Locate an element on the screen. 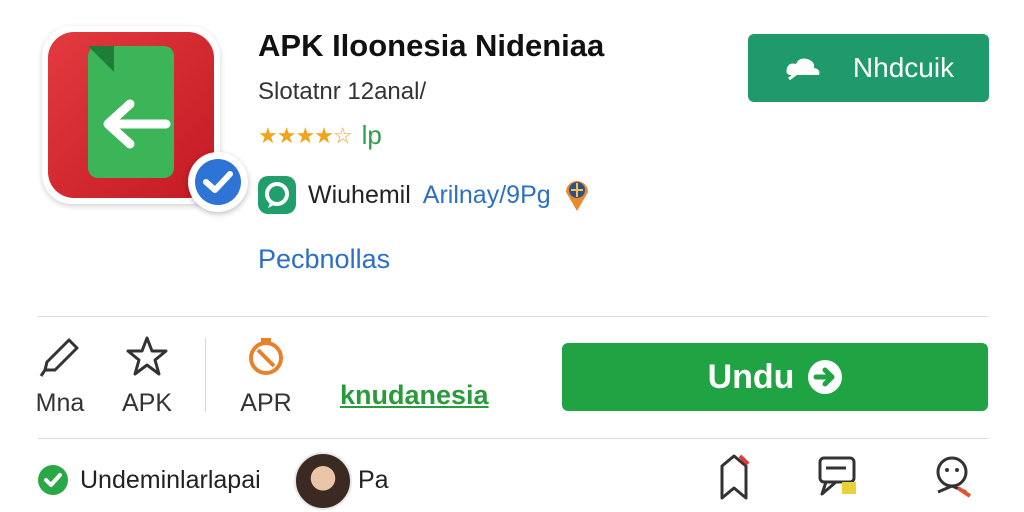 The width and height of the screenshot is (1024, 512). timer-icon is located at coordinates (266, 356).